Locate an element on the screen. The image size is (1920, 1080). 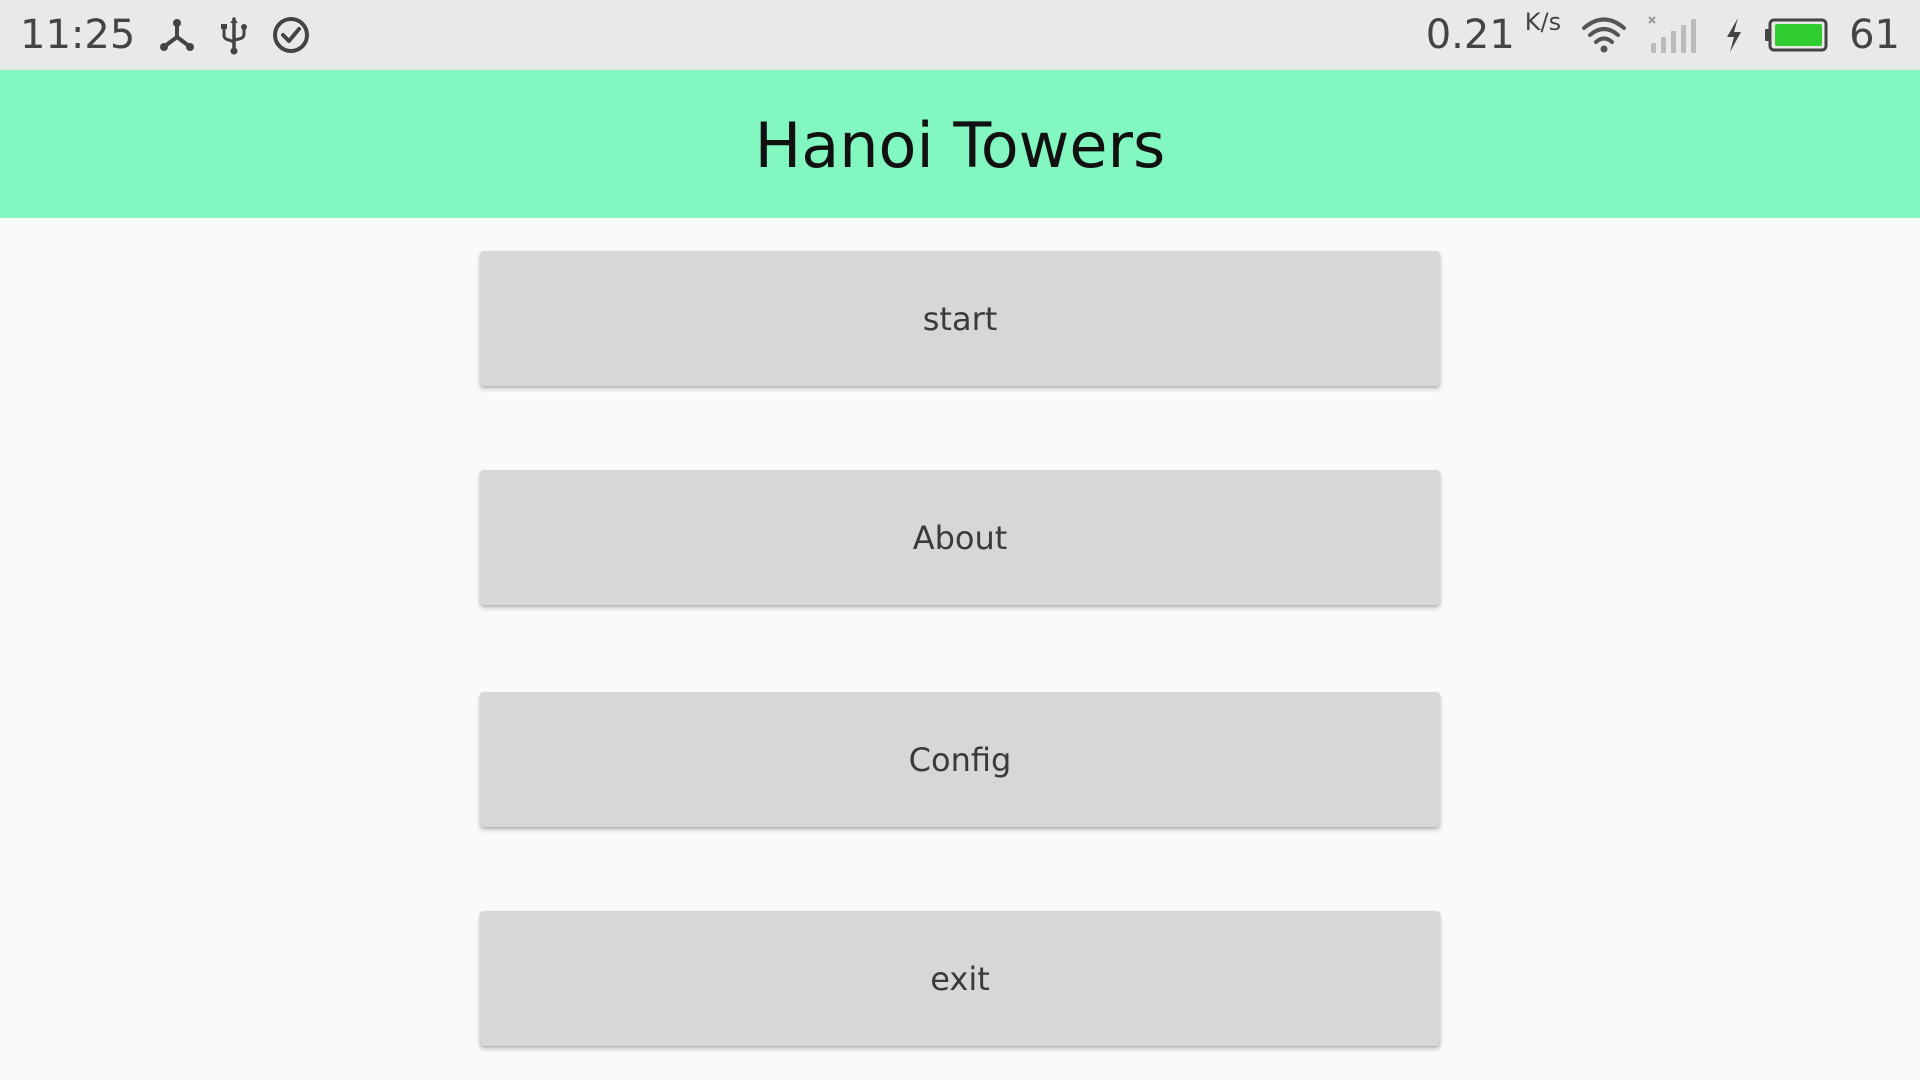
charging-bolt-icon is located at coordinates (1734, 35).